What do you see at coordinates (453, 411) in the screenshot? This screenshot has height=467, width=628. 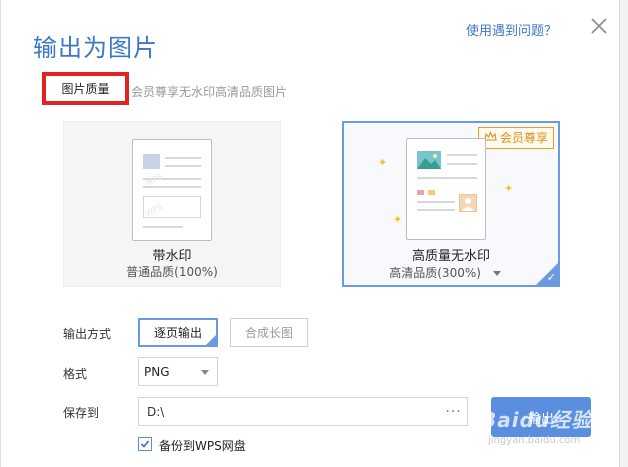 I see `browse-more-button: ···` at bounding box center [453, 411].